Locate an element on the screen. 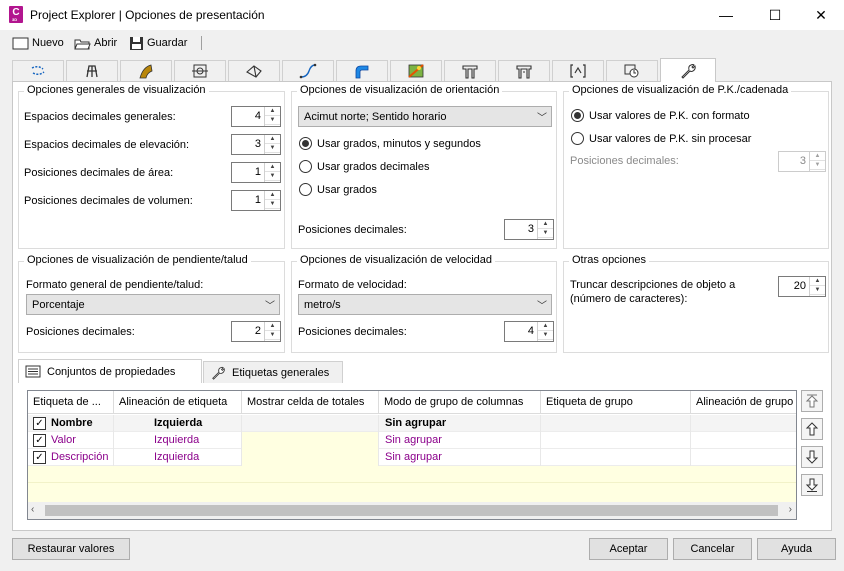 The height and width of the screenshot is (571, 844). speed-decimals-spinner: 4 ▲ ▼ is located at coordinates (529, 331).